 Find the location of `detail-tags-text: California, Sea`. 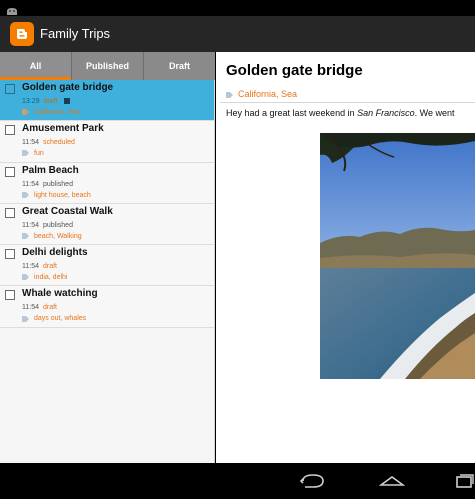

detail-tags-text: California, Sea is located at coordinates (267, 94).